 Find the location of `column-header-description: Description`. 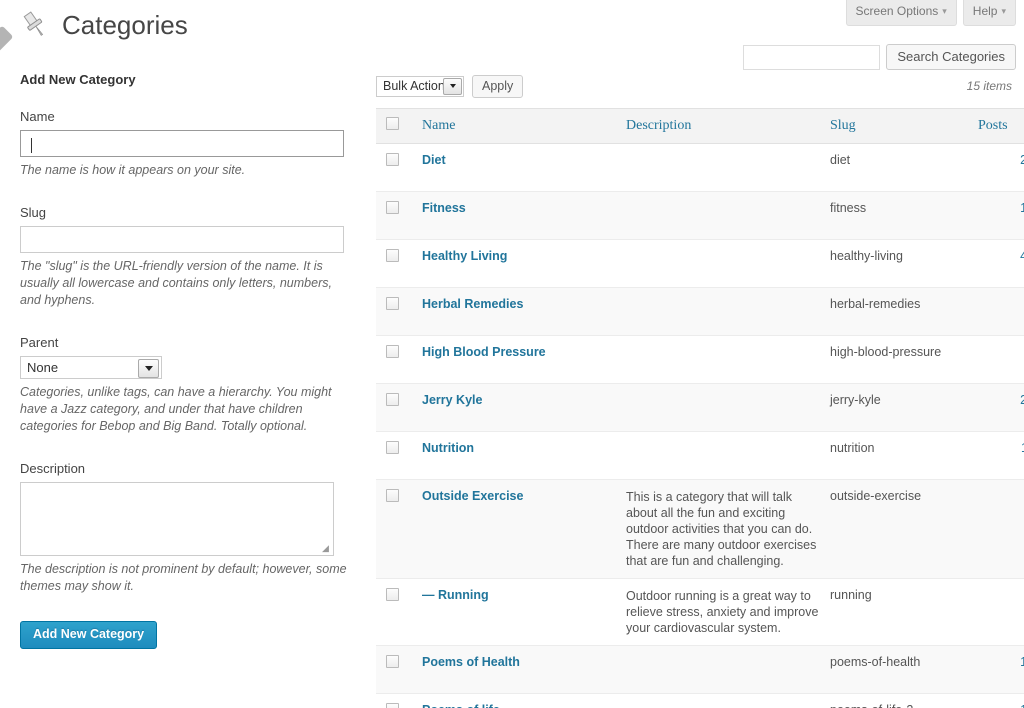

column-header-description: Description is located at coordinates (728, 126).